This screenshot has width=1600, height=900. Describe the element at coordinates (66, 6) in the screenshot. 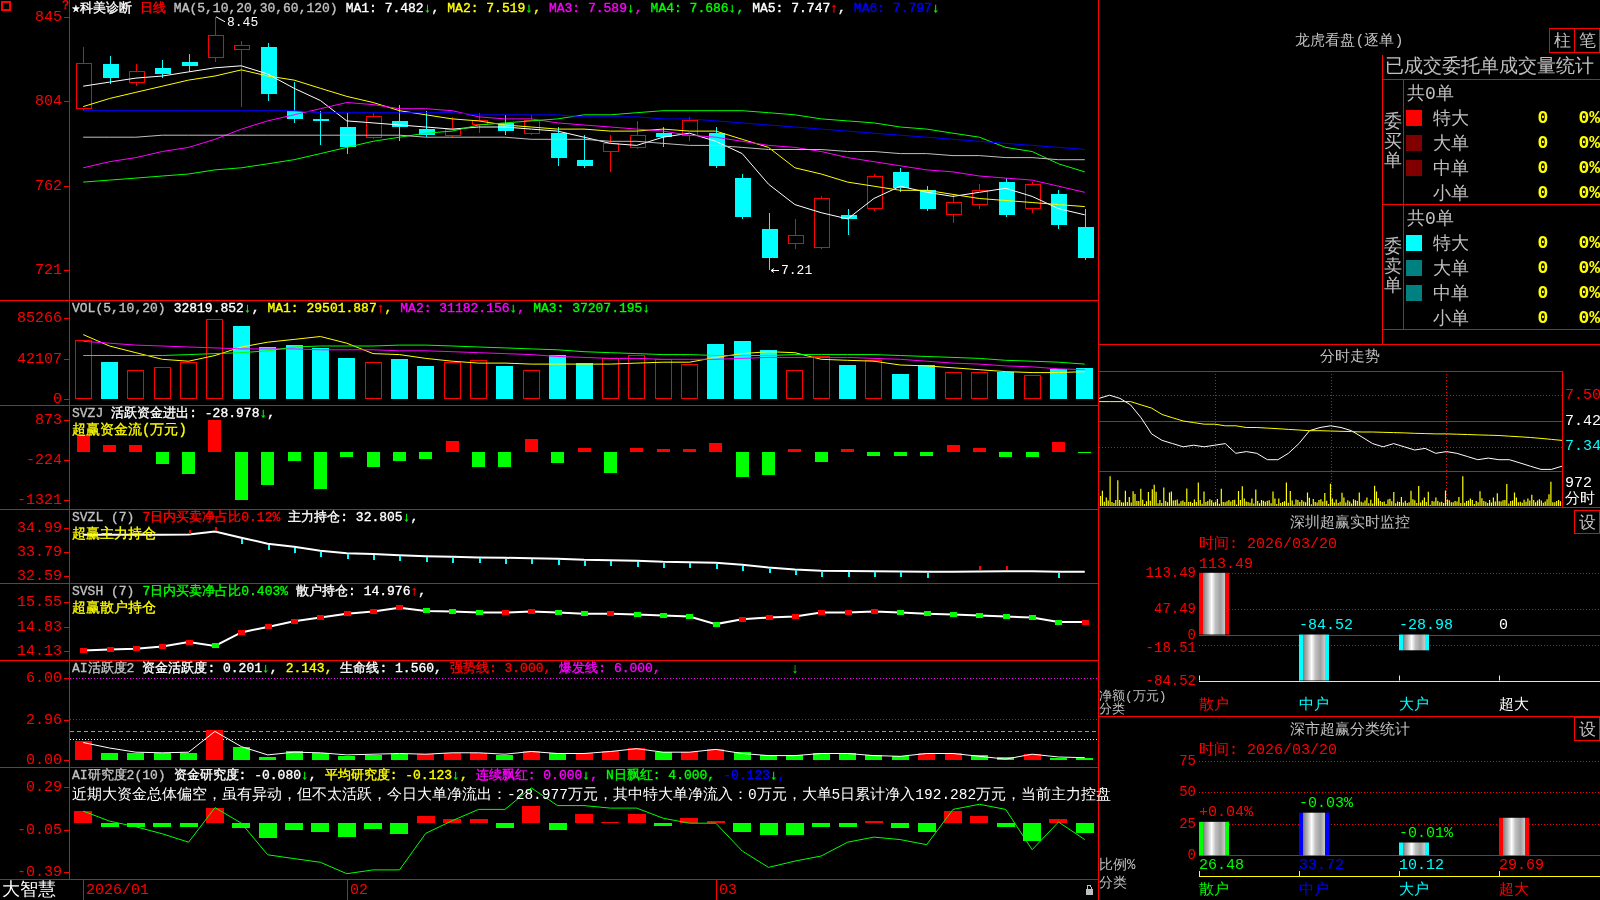

I see `help-mark: ?` at that location.